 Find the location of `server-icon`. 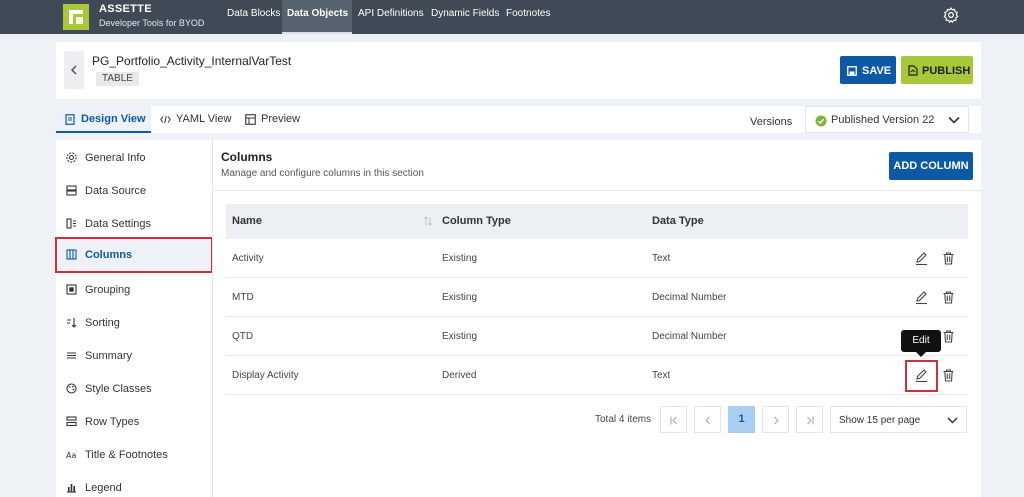

server-icon is located at coordinates (71, 190).